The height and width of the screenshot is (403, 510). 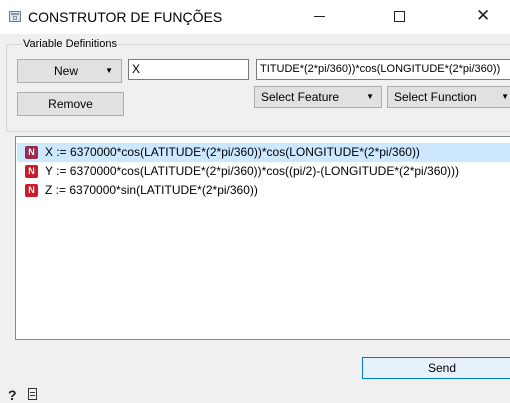 What do you see at coordinates (255, 17) in the screenshot?
I see `title-bar: CONSTRUTOR DE FUNÇÕES ✕` at bounding box center [255, 17].